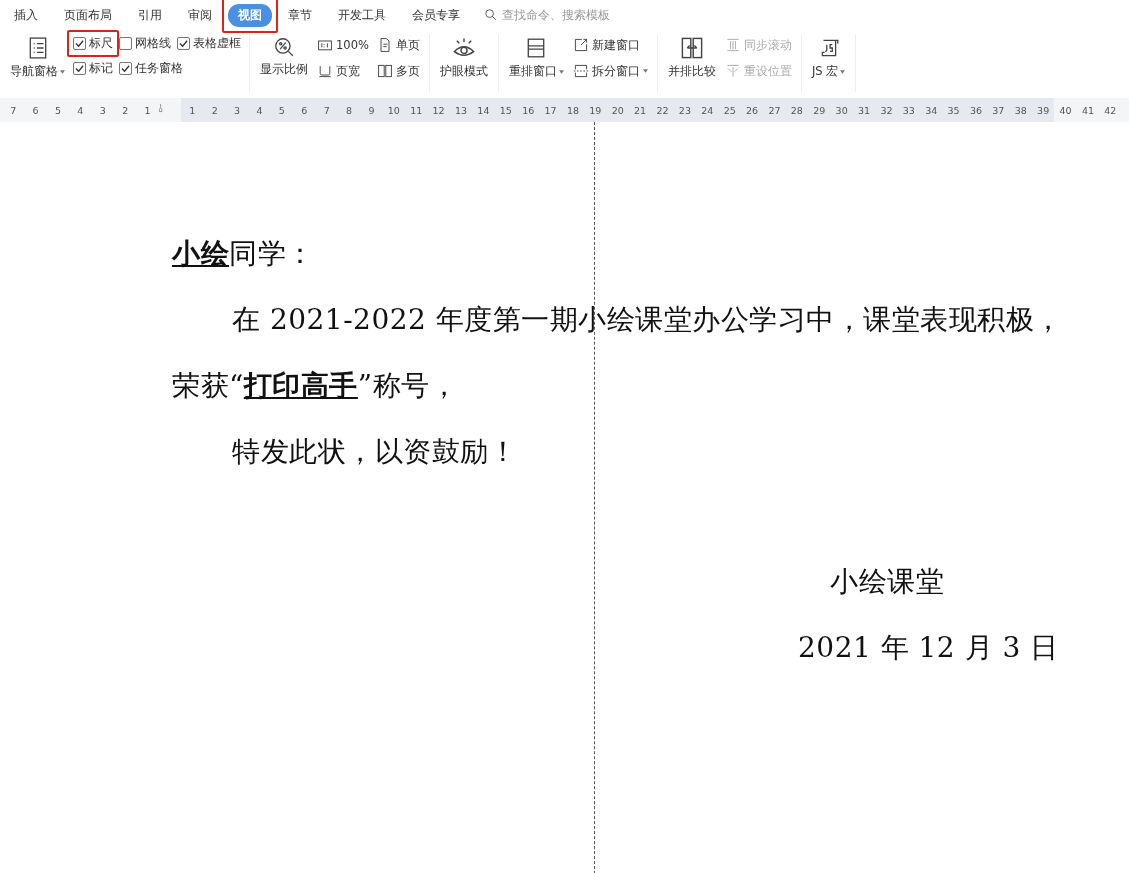 The height and width of the screenshot is (873, 1129). What do you see at coordinates (150, 15) in the screenshot?
I see `menu-tab: 引用` at bounding box center [150, 15].